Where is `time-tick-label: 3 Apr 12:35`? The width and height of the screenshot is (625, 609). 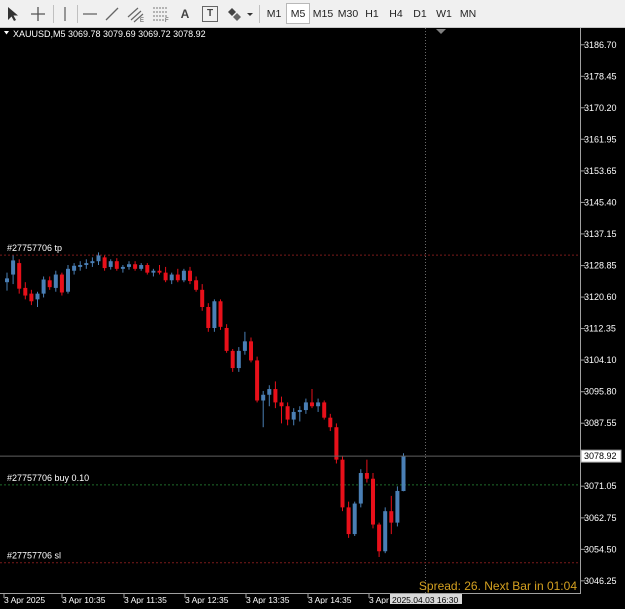
time-tick-label: 3 Apr 12:35 is located at coordinates (207, 599).